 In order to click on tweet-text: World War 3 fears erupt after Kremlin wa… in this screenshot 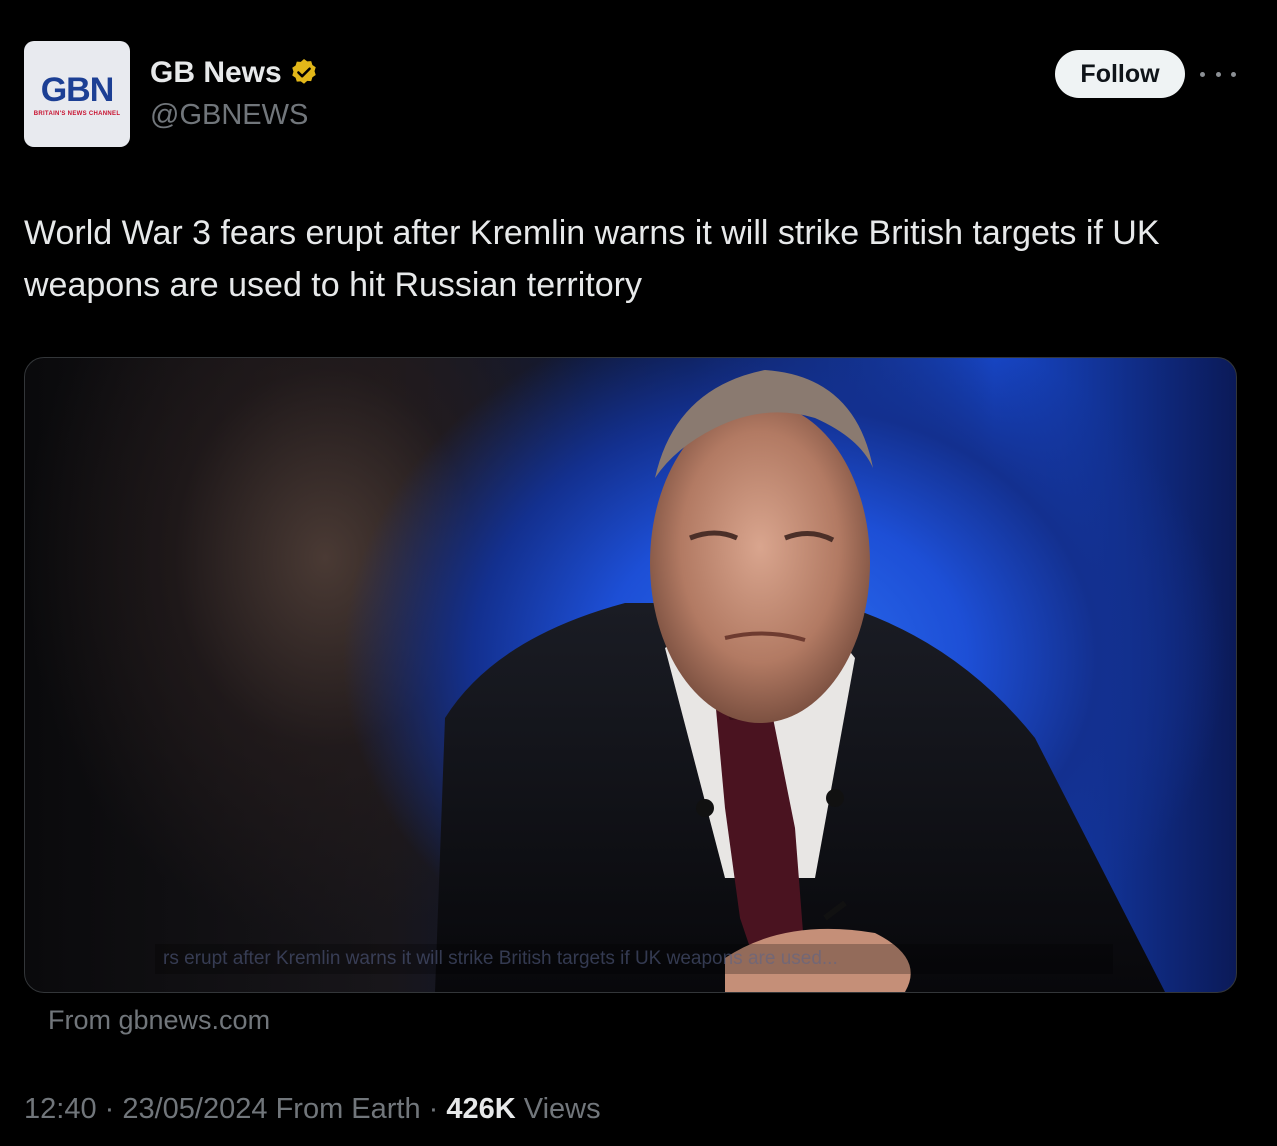, I will do `click(592, 259)`.